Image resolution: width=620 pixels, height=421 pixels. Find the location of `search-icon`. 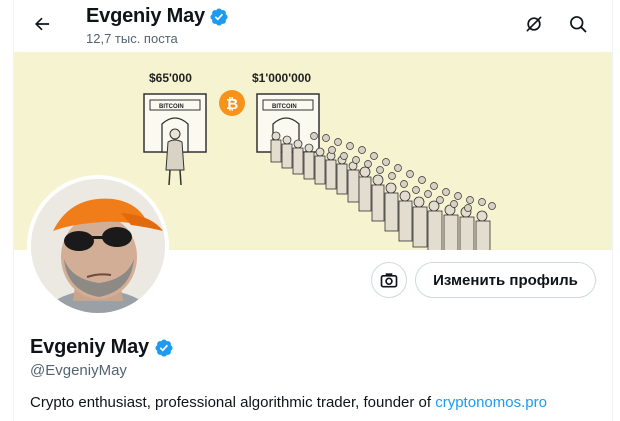

search-icon is located at coordinates (578, 24).